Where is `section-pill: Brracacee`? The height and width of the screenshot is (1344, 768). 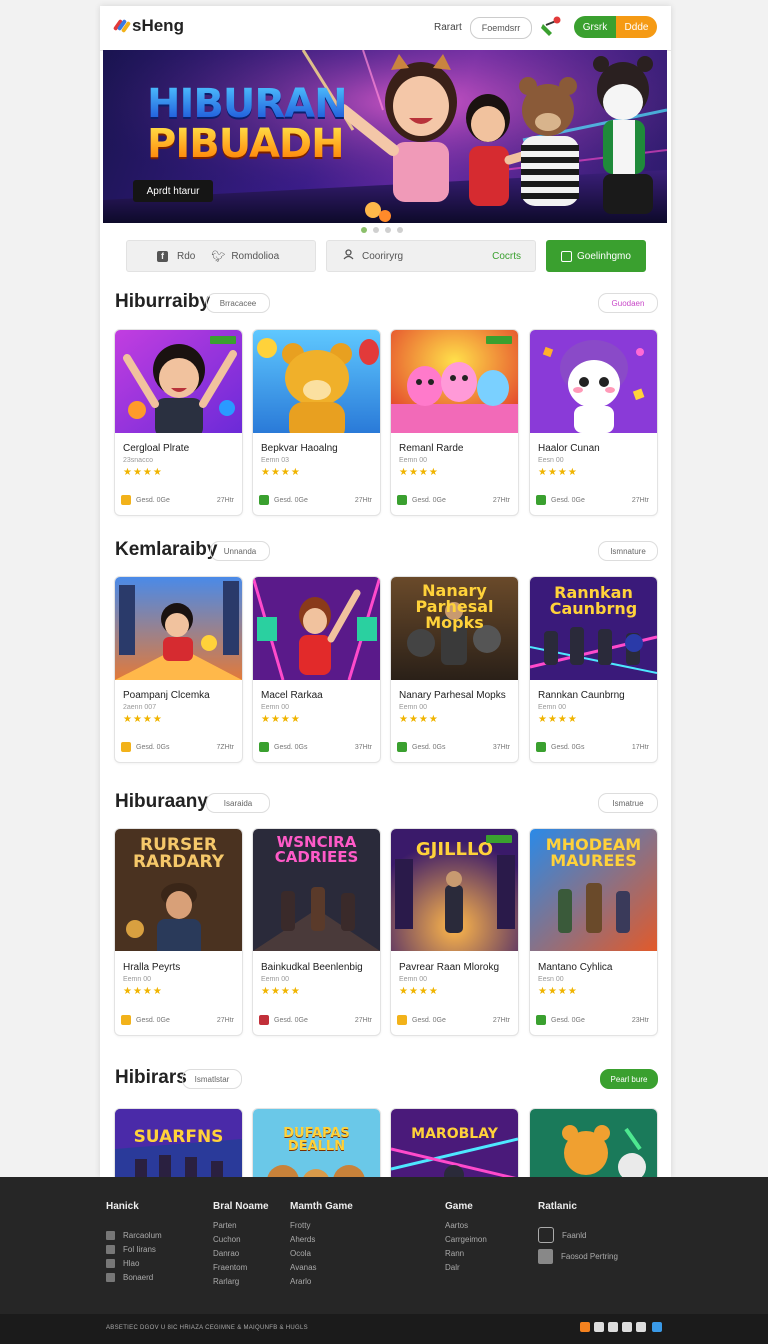 section-pill: Brracacee is located at coordinates (238, 303).